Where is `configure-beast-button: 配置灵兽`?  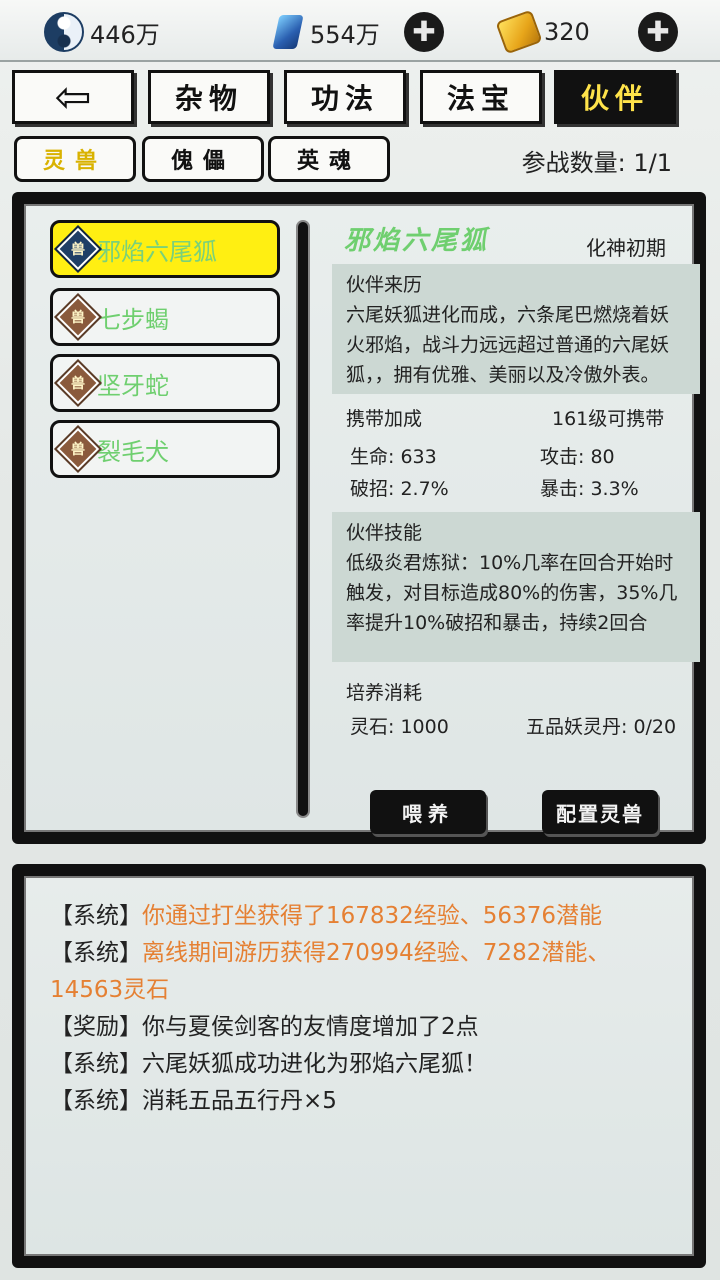 configure-beast-button: 配置灵兽 is located at coordinates (600, 812).